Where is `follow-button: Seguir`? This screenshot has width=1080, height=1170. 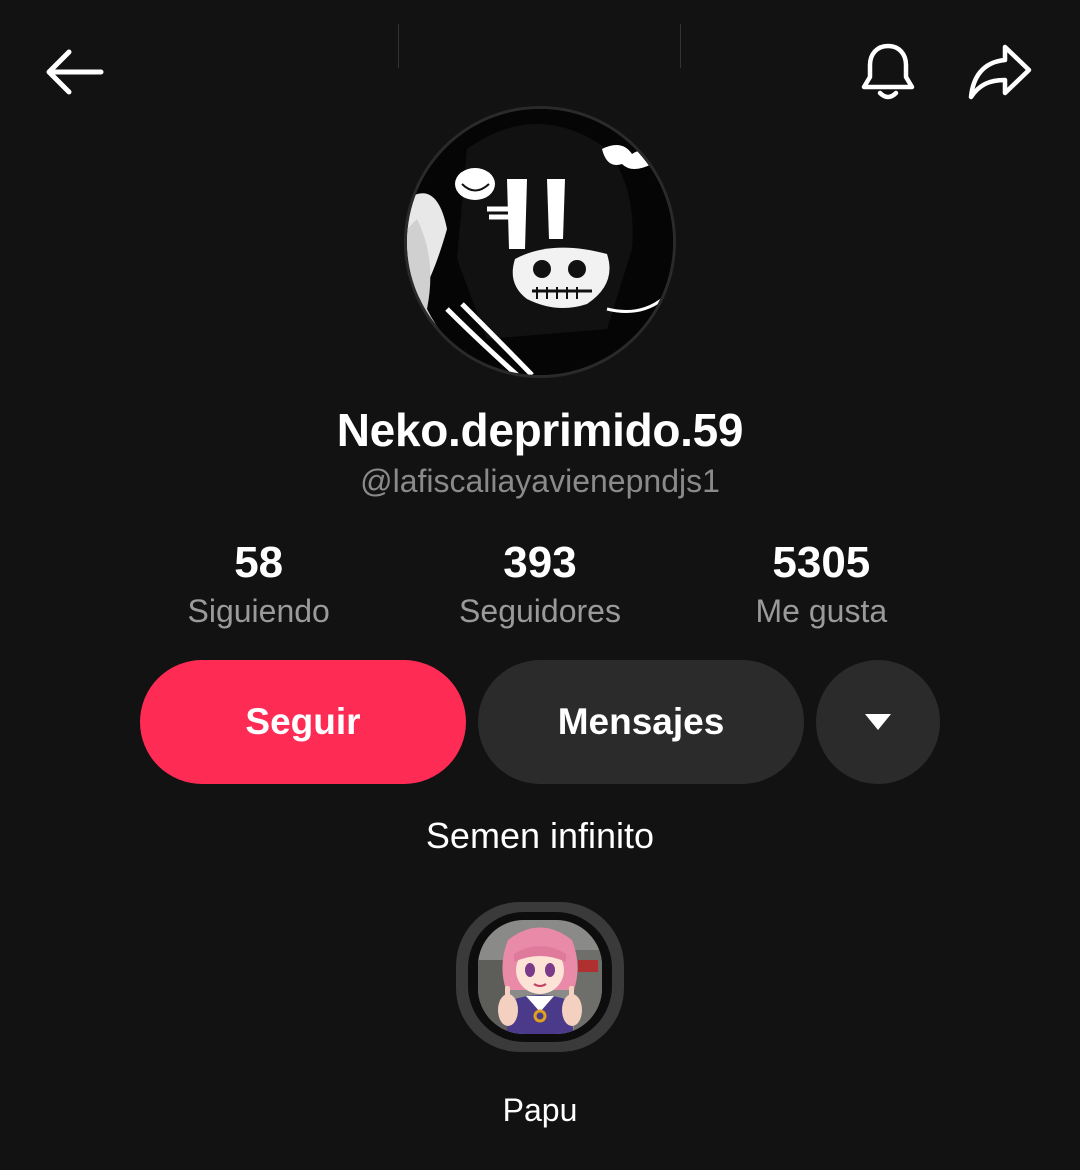
follow-button: Seguir is located at coordinates (303, 722).